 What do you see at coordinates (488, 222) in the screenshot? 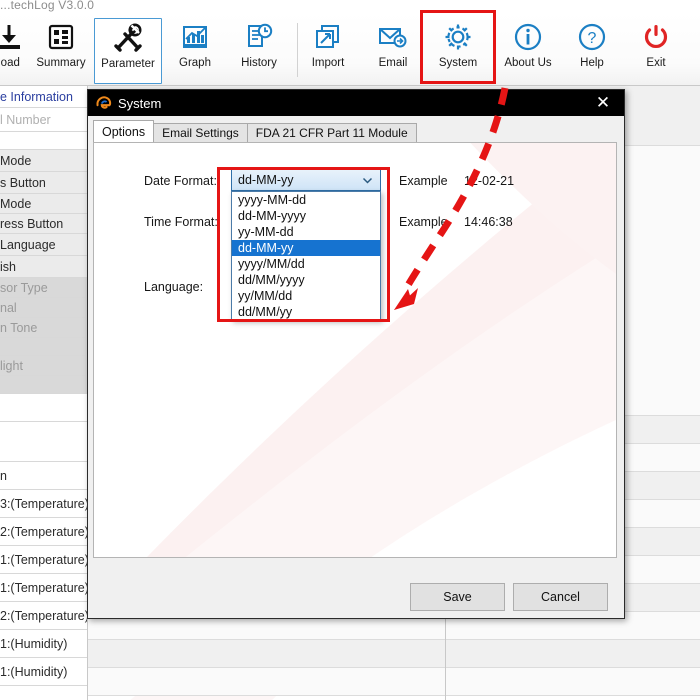
I see `time-example-value: 14:46:38` at bounding box center [488, 222].